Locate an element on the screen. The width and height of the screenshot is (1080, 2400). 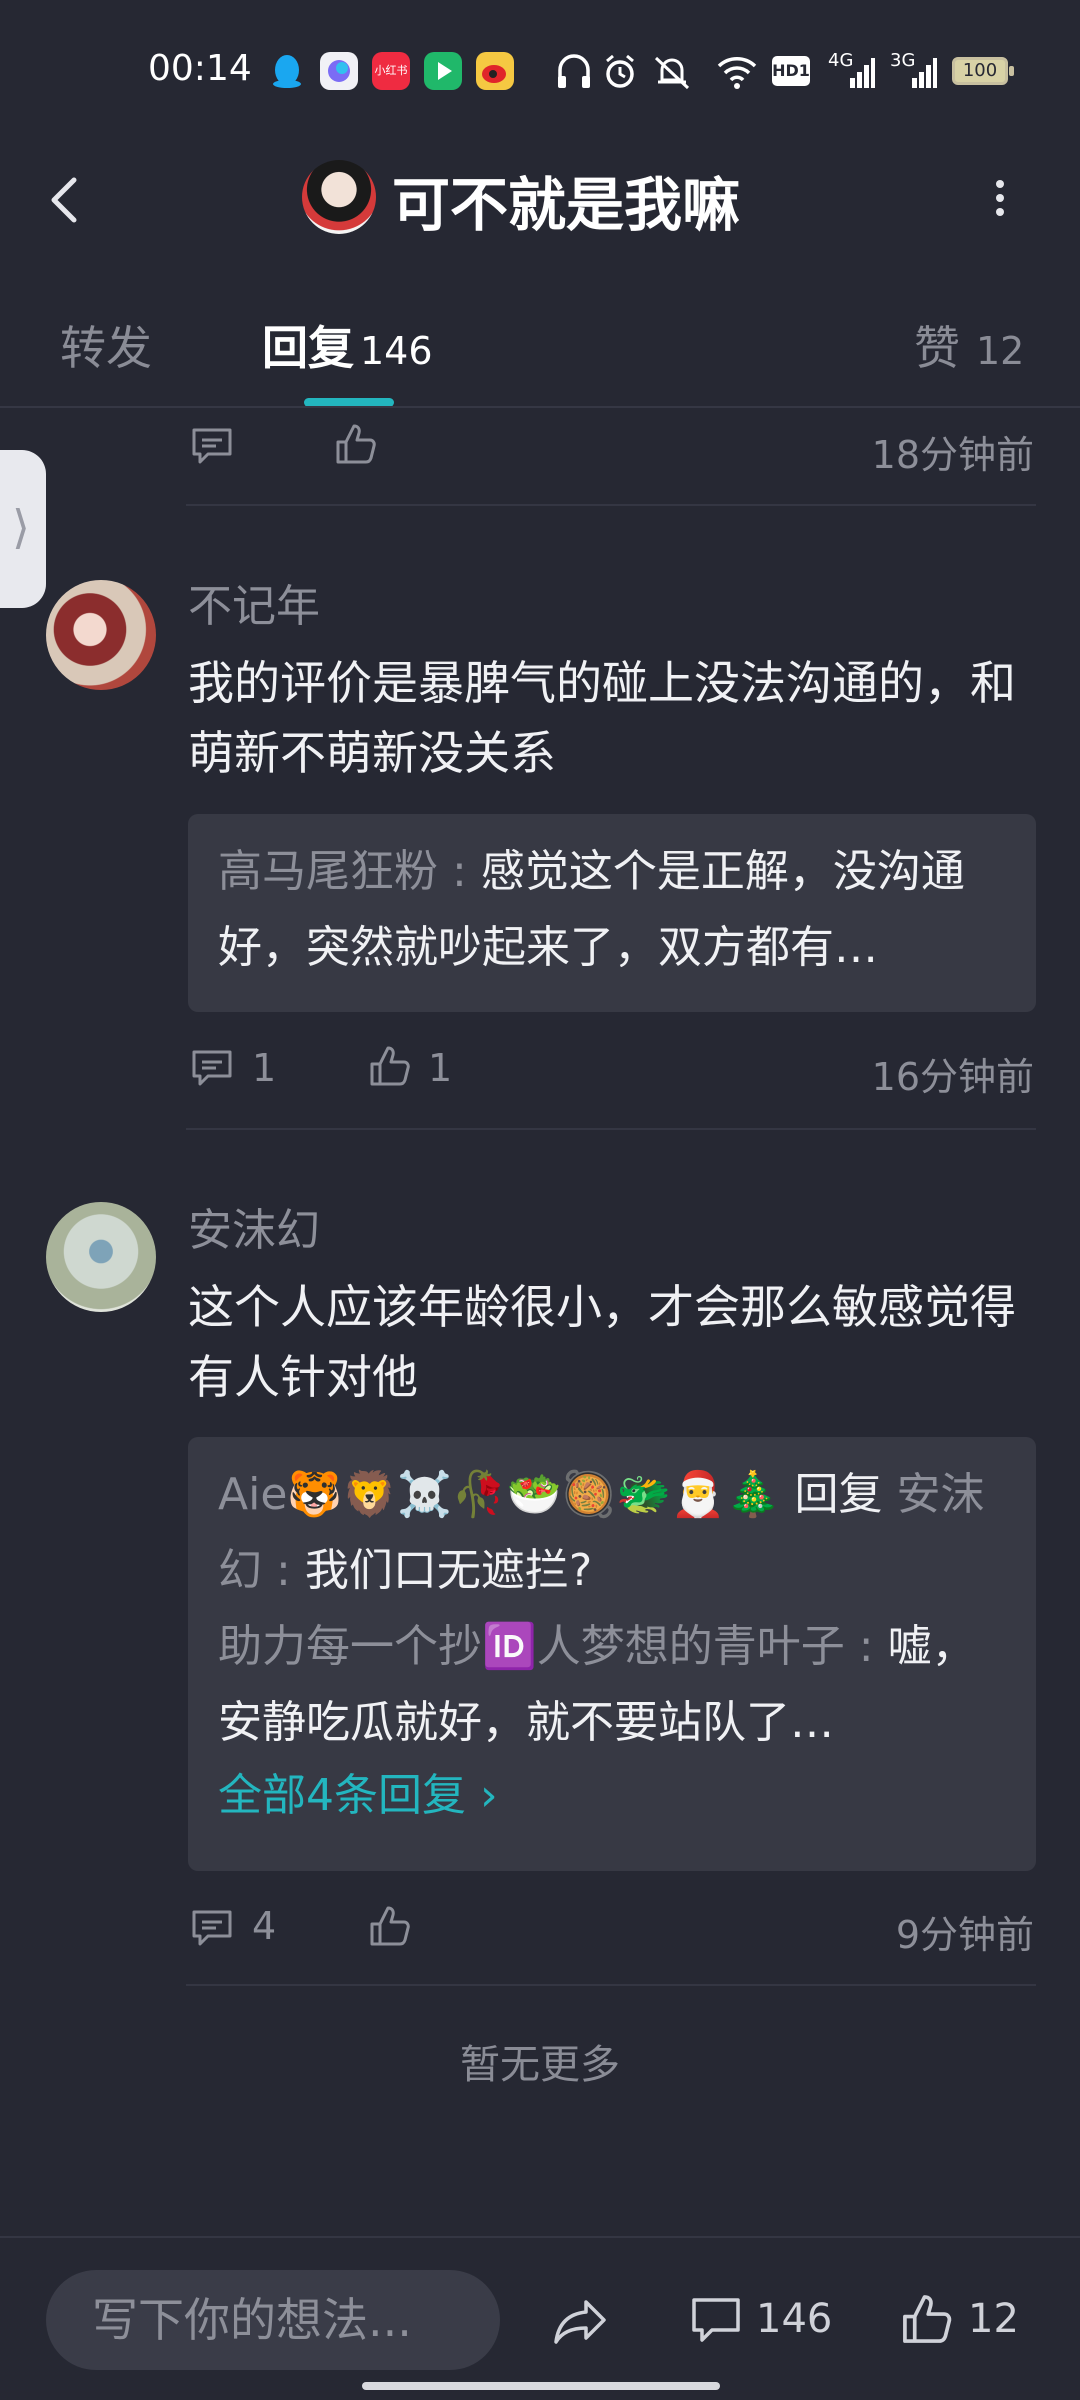
share-icon is located at coordinates (580, 2322).